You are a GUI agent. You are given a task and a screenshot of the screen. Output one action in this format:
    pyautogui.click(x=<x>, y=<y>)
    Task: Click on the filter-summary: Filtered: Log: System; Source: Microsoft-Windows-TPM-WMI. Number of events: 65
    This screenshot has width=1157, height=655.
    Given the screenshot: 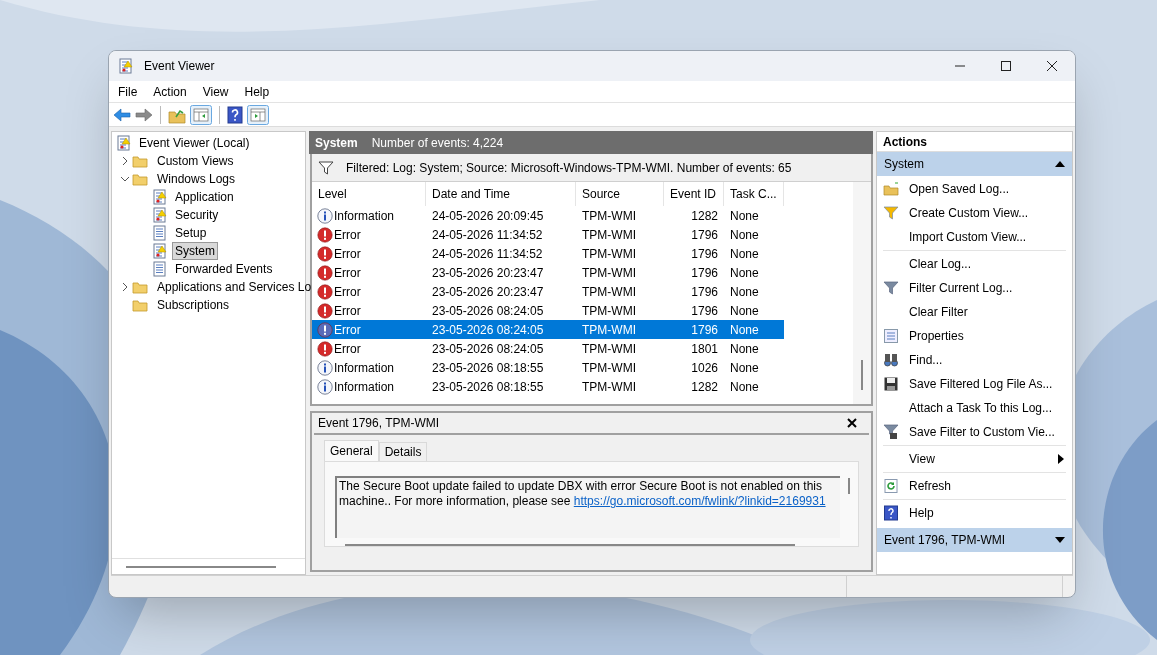 What is the action you would take?
    pyautogui.click(x=569, y=168)
    